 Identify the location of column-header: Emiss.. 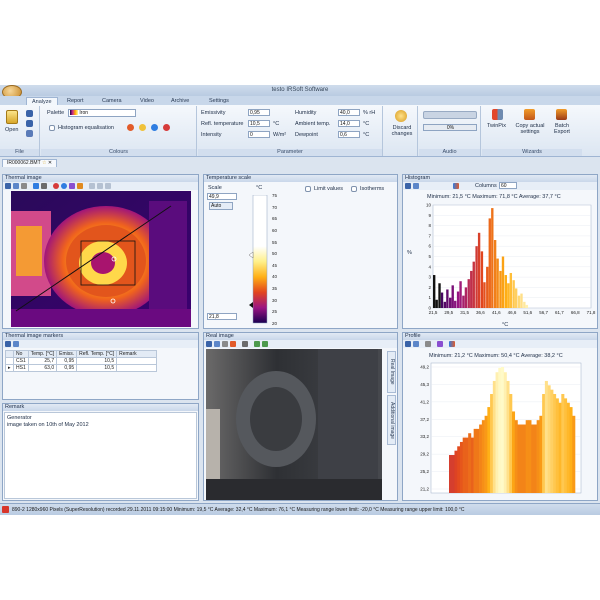
(67, 354).